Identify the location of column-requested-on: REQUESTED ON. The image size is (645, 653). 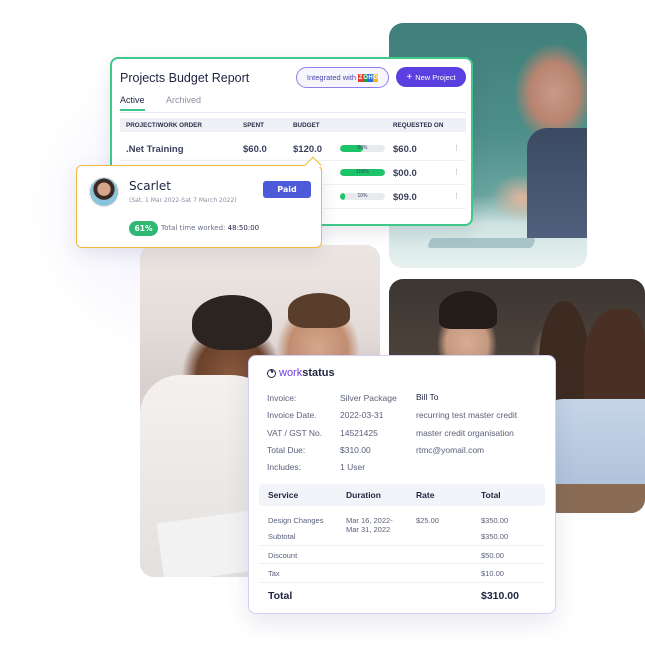
(418, 125).